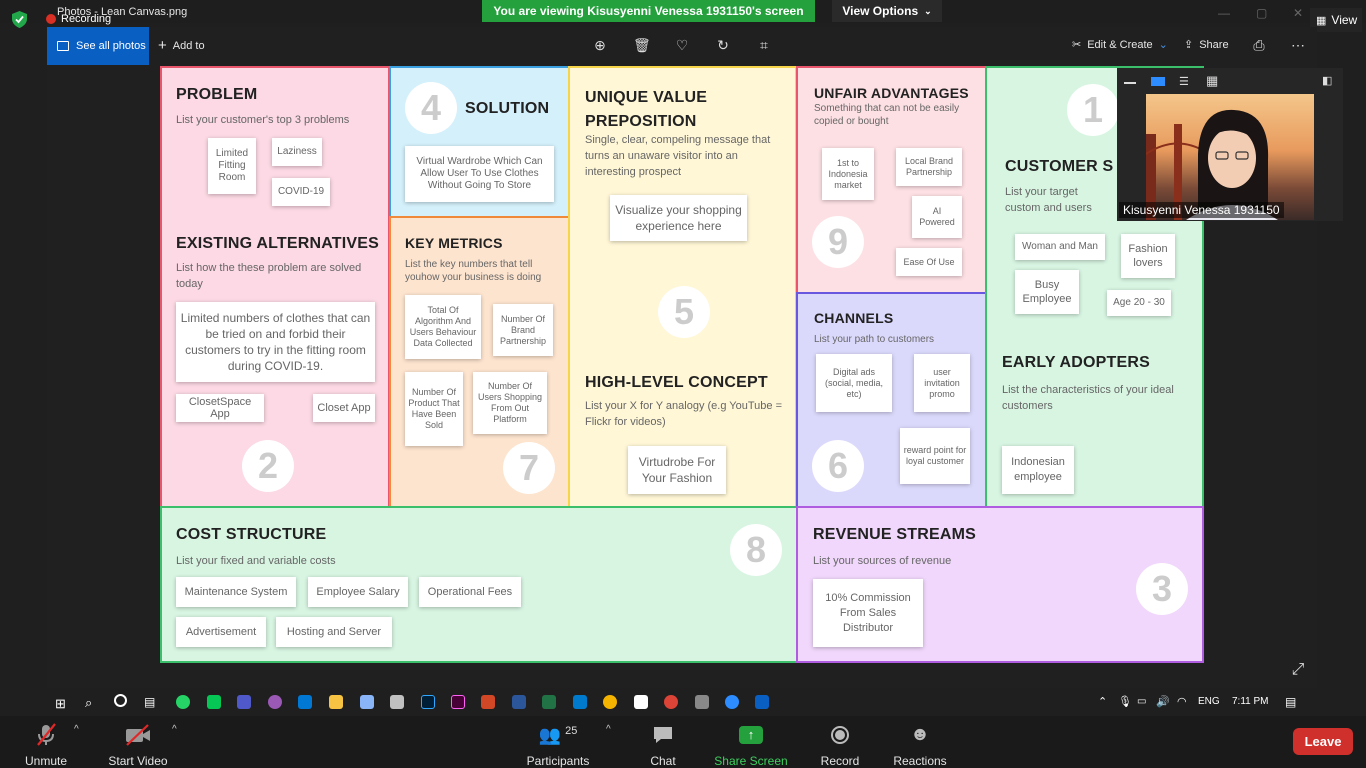 Image resolution: width=1366 pixels, height=768 pixels. I want to click on windows-start-icon: ⊞, so click(60, 704).